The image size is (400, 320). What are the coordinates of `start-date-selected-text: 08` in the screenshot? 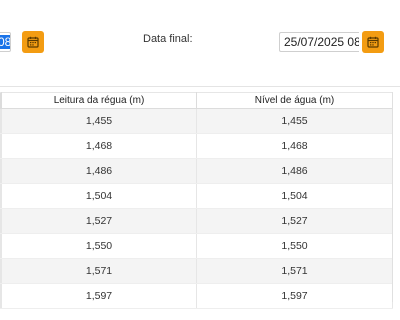 It's located at (5, 42).